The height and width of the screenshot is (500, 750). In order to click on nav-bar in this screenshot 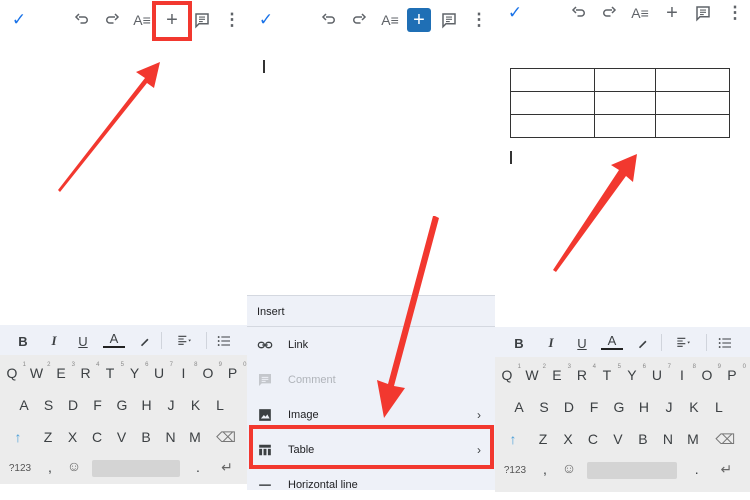, I will do `click(123, 492)`.